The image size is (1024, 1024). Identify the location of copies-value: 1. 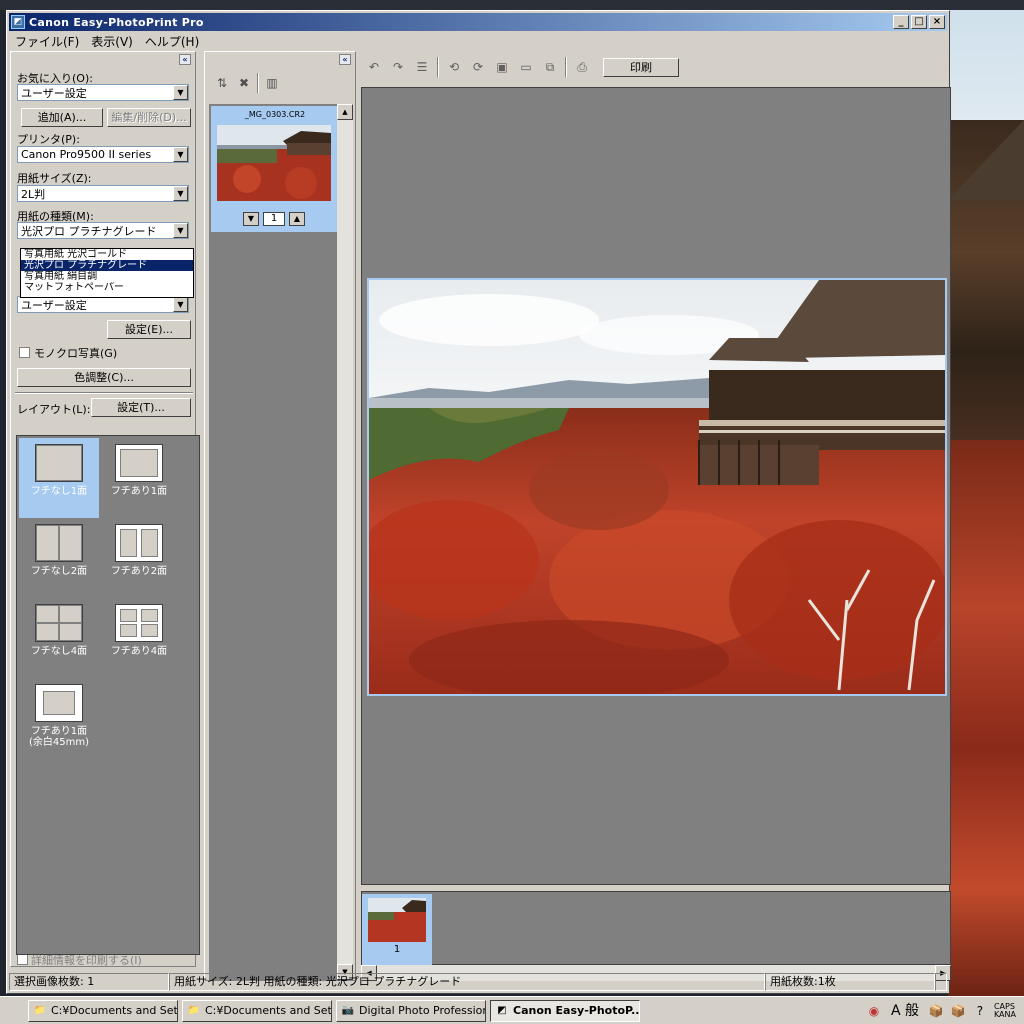
(274, 219).